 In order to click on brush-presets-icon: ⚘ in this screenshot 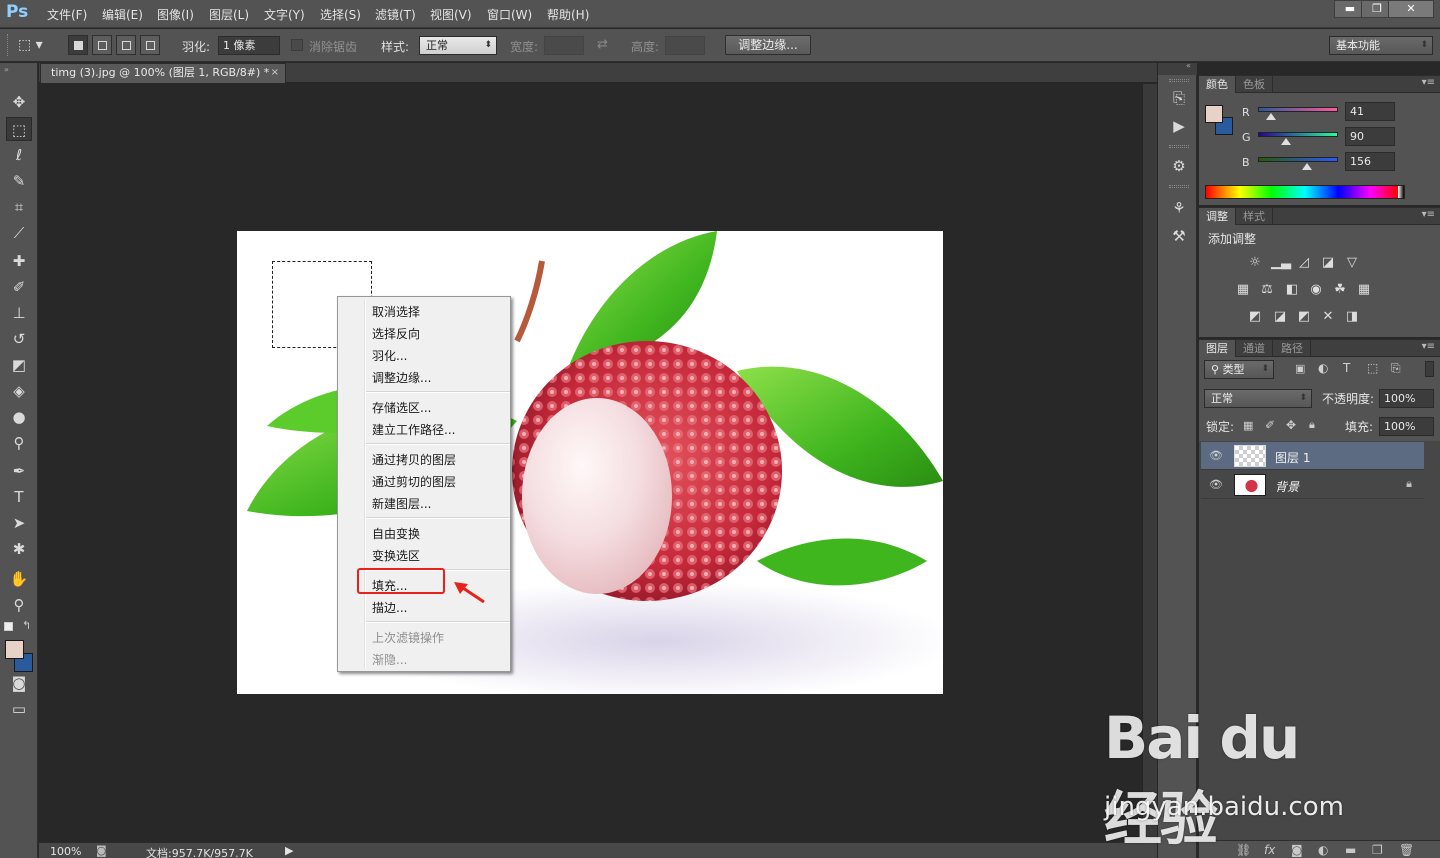, I will do `click(1179, 208)`.